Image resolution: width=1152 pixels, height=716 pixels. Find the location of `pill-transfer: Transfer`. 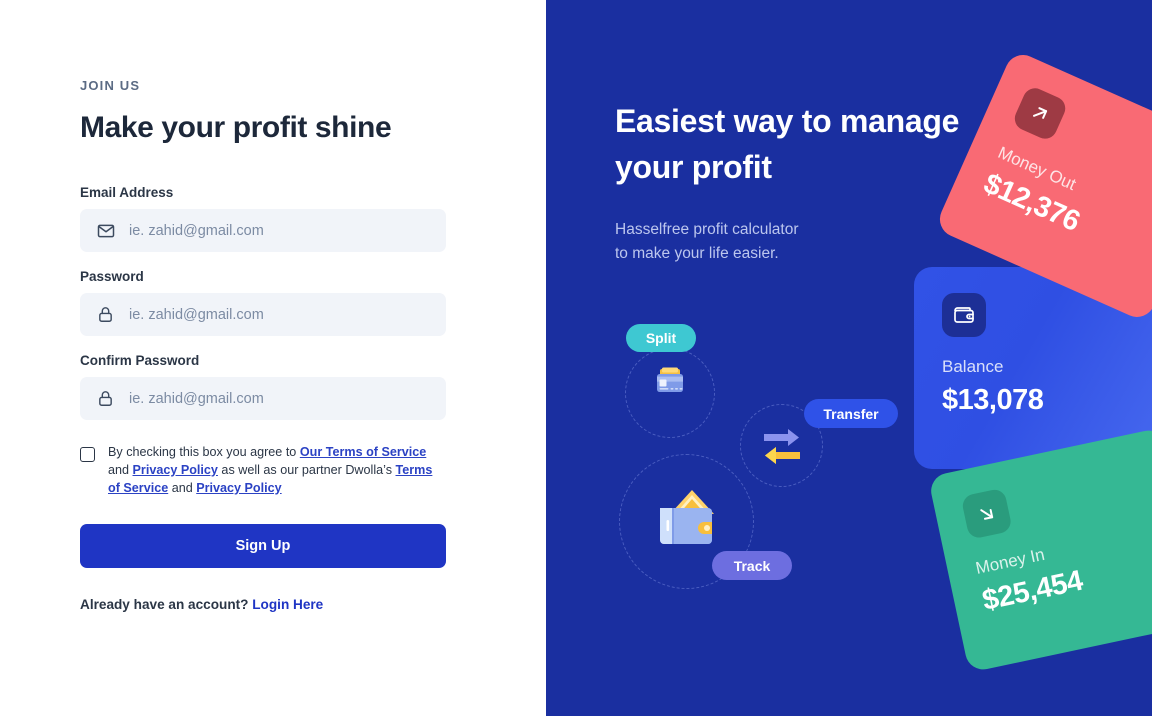

pill-transfer: Transfer is located at coordinates (851, 413).